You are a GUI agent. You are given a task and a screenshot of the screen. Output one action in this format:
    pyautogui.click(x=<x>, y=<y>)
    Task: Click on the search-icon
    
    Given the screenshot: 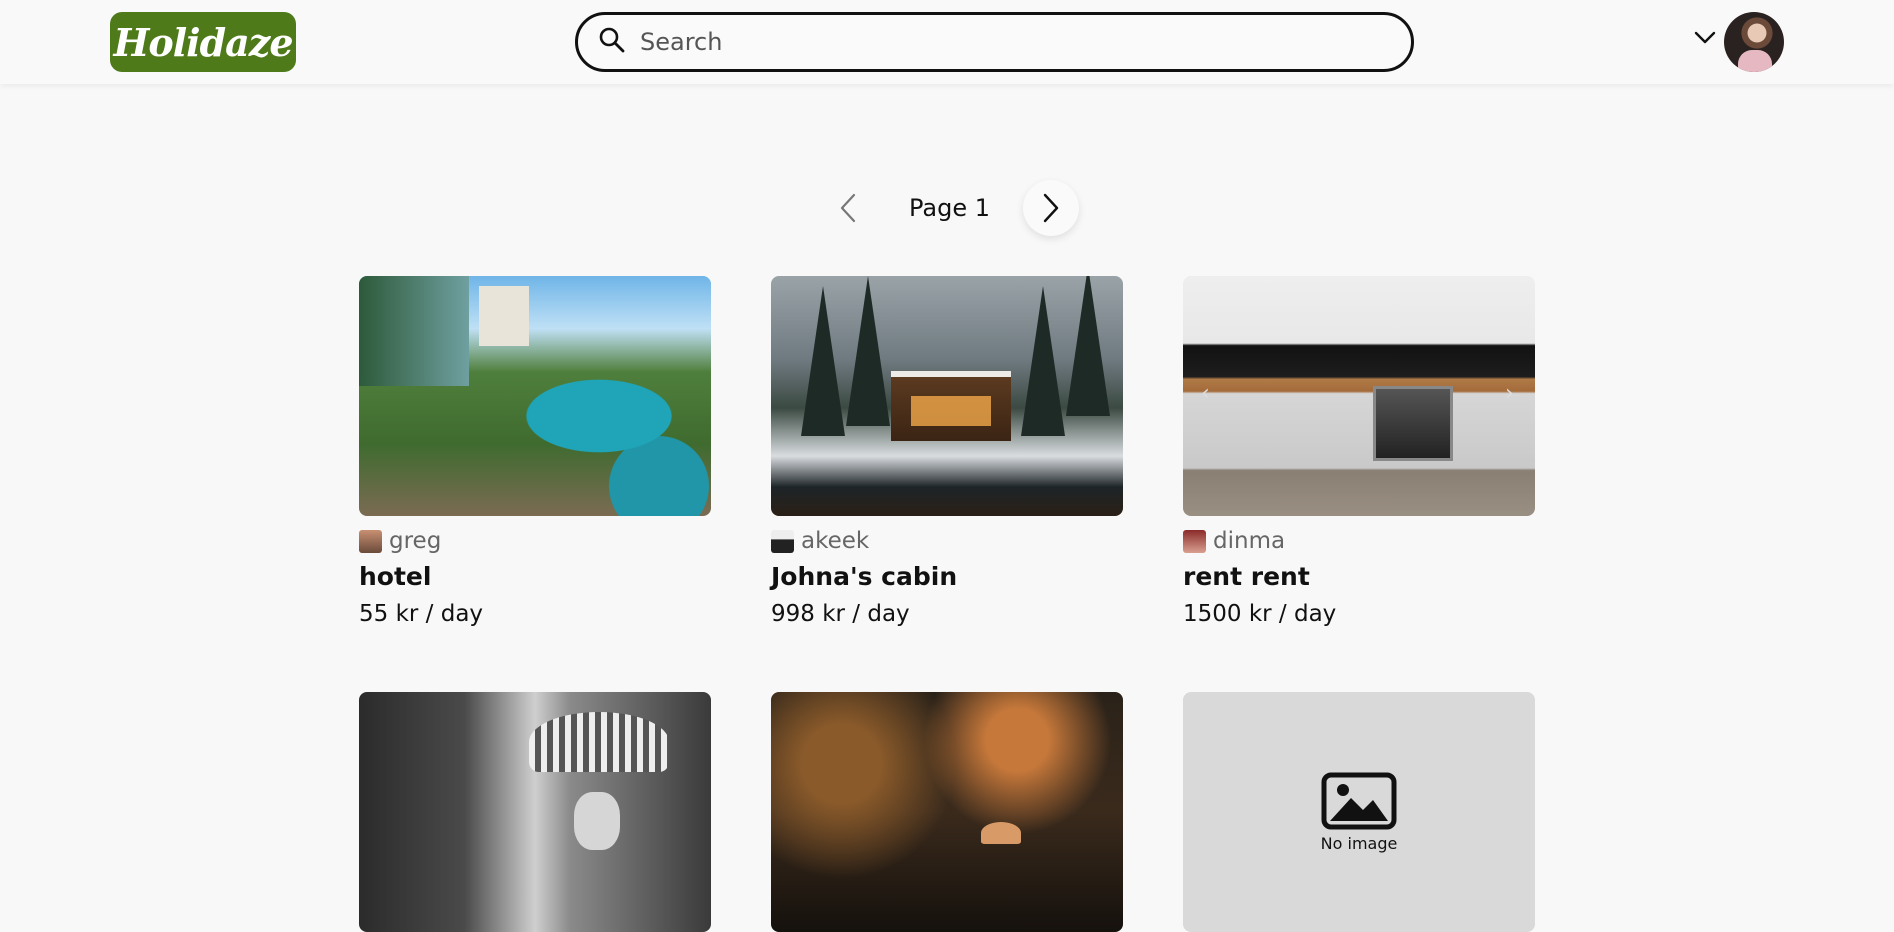 What is the action you would take?
    pyautogui.click(x=612, y=42)
    